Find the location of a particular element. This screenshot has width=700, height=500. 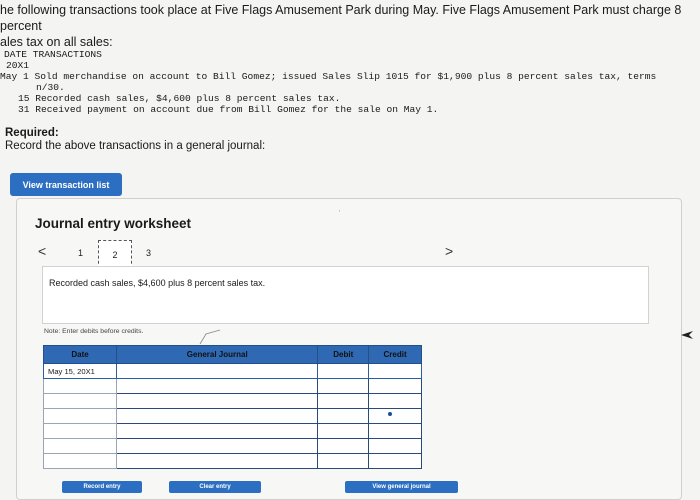

view-general-journal-button: View general journal is located at coordinates (401, 487).